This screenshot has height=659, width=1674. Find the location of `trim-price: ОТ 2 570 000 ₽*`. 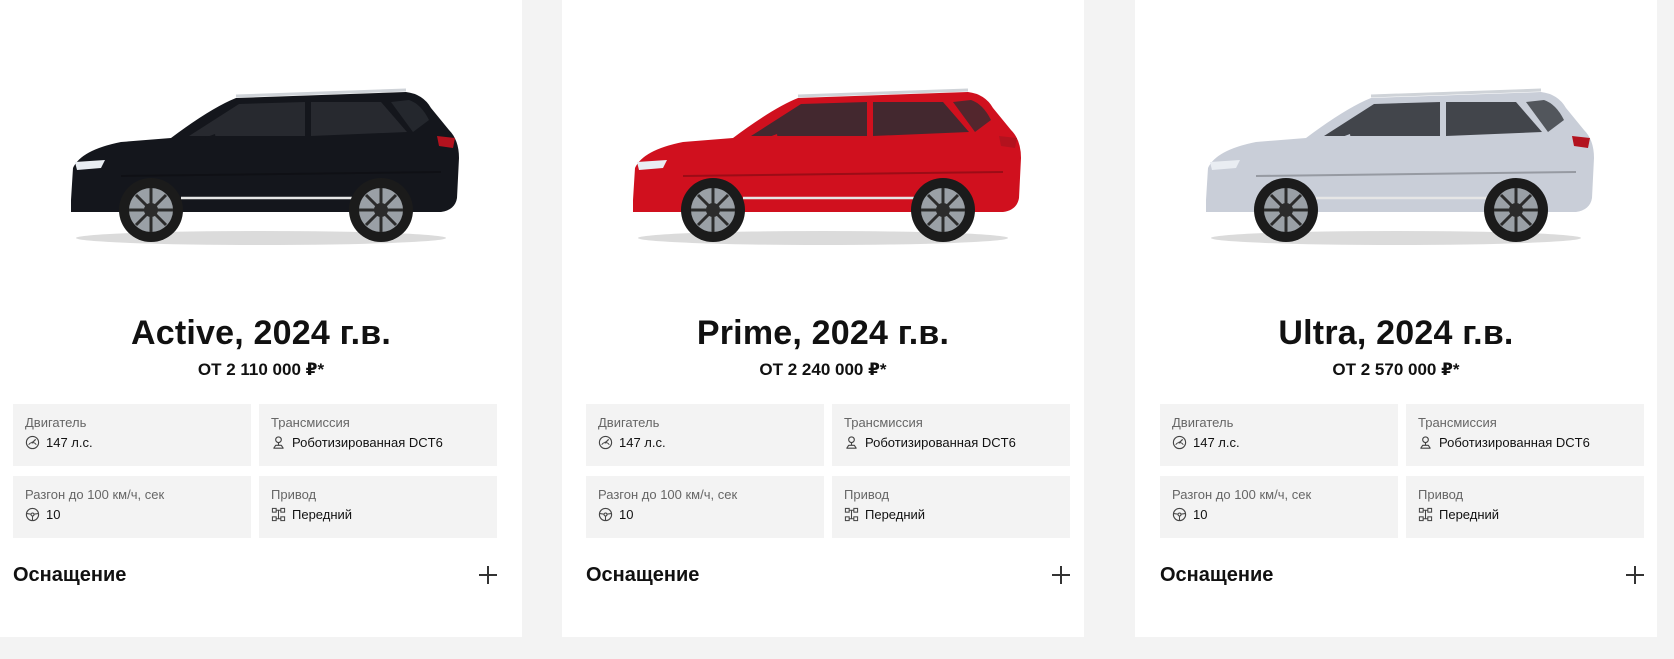

trim-price: ОТ 2 570 000 ₽* is located at coordinates (1396, 369).